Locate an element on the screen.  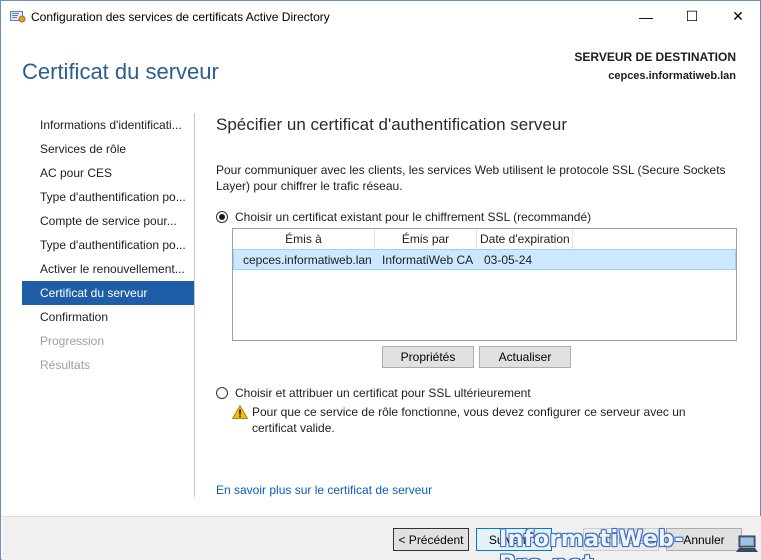
nav-item-role-services: Services de rôle is located at coordinates (108, 149).